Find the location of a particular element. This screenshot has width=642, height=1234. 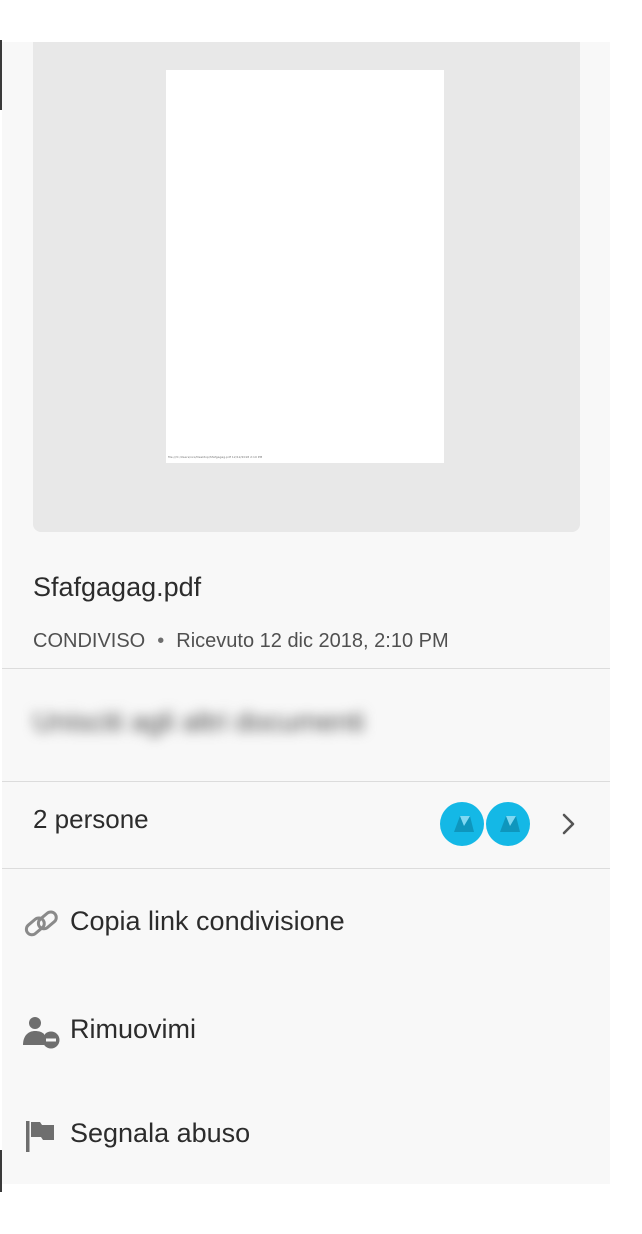

participants-count: 2 persone is located at coordinates (91, 819).